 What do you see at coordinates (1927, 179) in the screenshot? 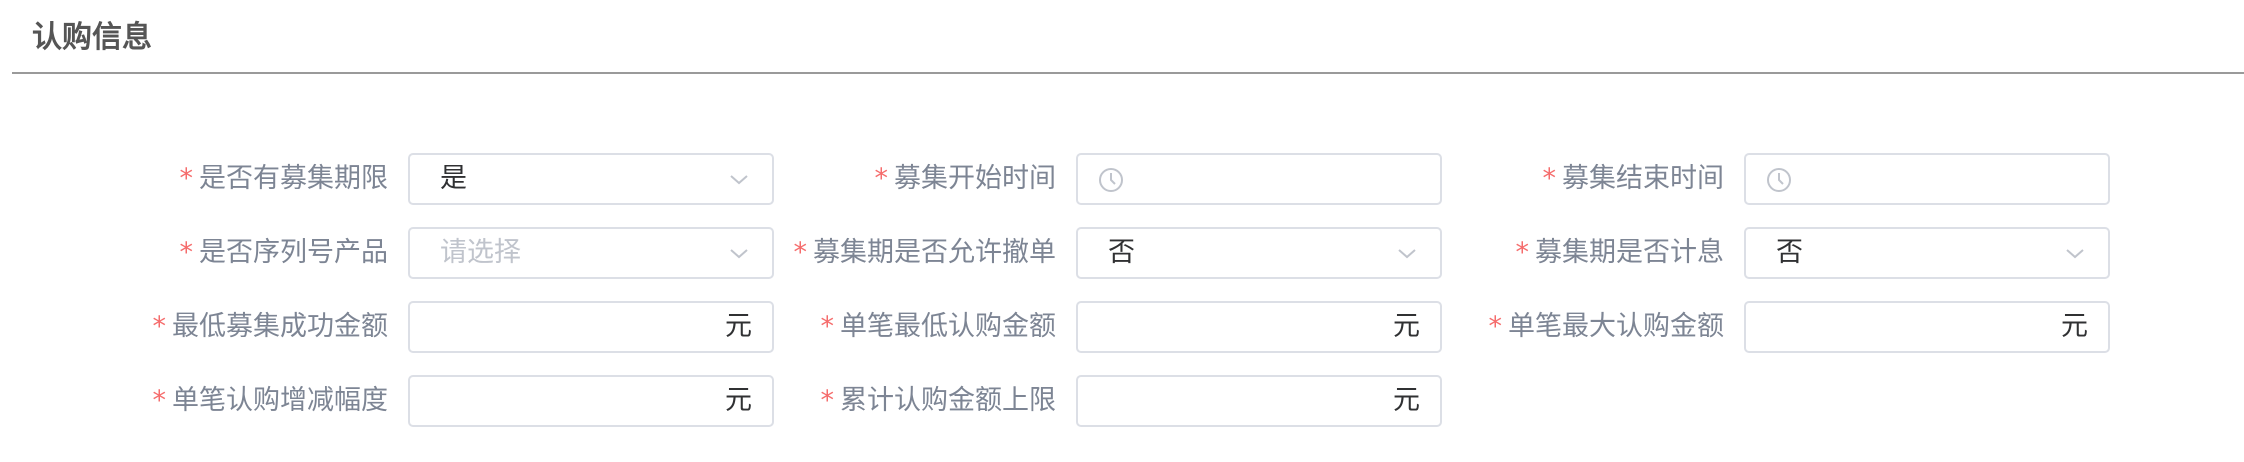
I see `end-time-picker` at bounding box center [1927, 179].